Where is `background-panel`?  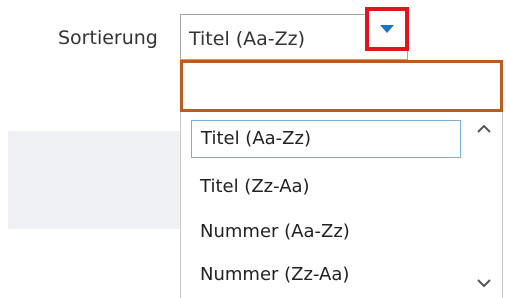
background-panel is located at coordinates (94, 180).